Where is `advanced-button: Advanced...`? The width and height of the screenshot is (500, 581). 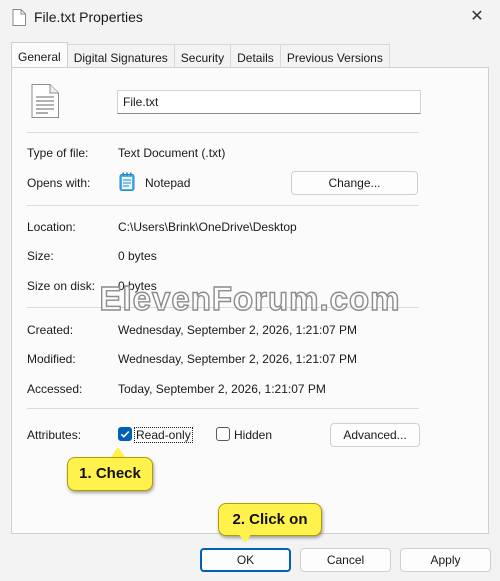 advanced-button: Advanced... is located at coordinates (375, 435).